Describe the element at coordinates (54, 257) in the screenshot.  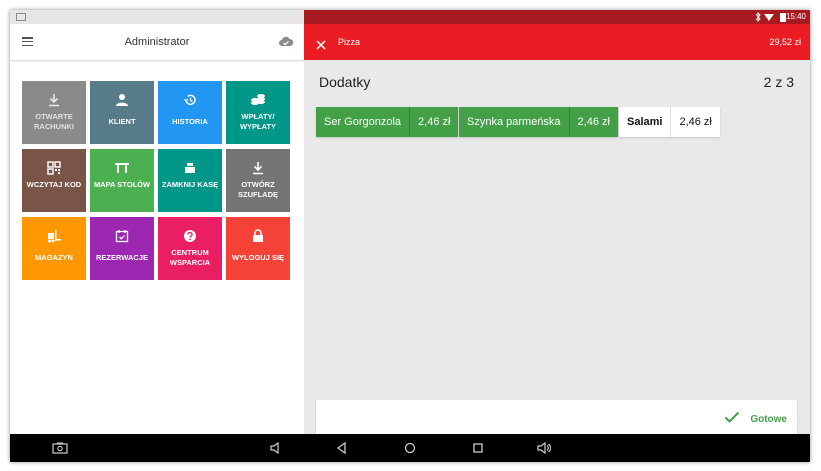
I see `tile-label: MAGAZYN` at that location.